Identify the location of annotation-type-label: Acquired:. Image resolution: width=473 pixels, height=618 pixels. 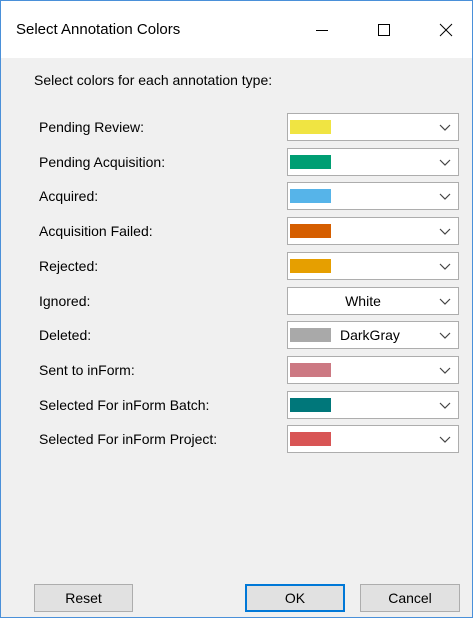
(69, 196).